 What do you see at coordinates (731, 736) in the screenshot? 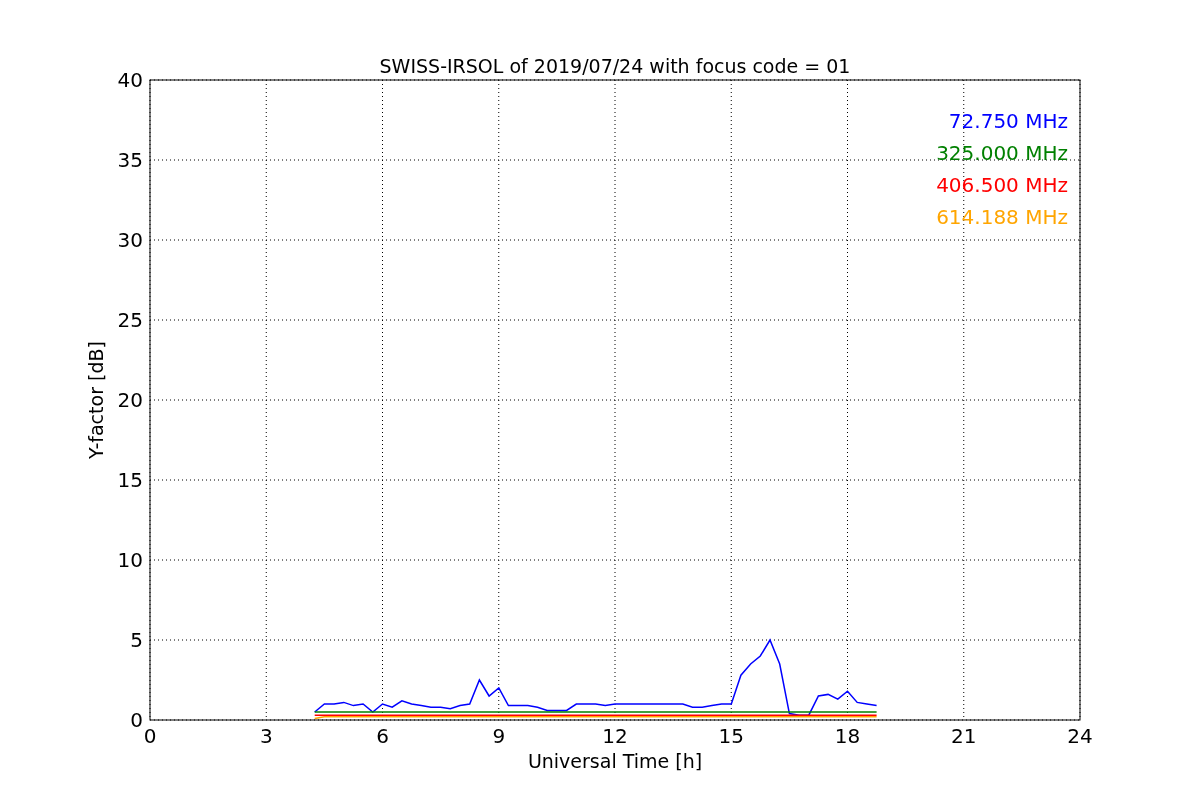
I see `x-tick-label: 15` at bounding box center [731, 736].